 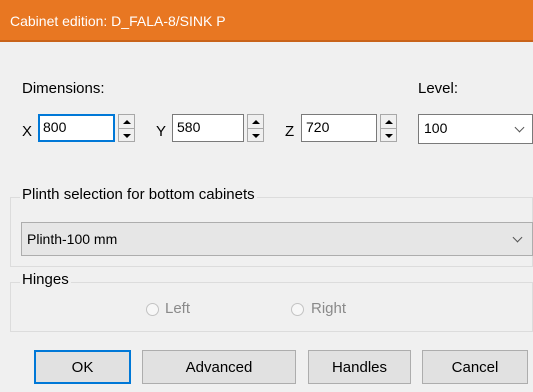 I want to click on window-title: Cabinet edition: D_FALA-8/SINK P, so click(x=118, y=21).